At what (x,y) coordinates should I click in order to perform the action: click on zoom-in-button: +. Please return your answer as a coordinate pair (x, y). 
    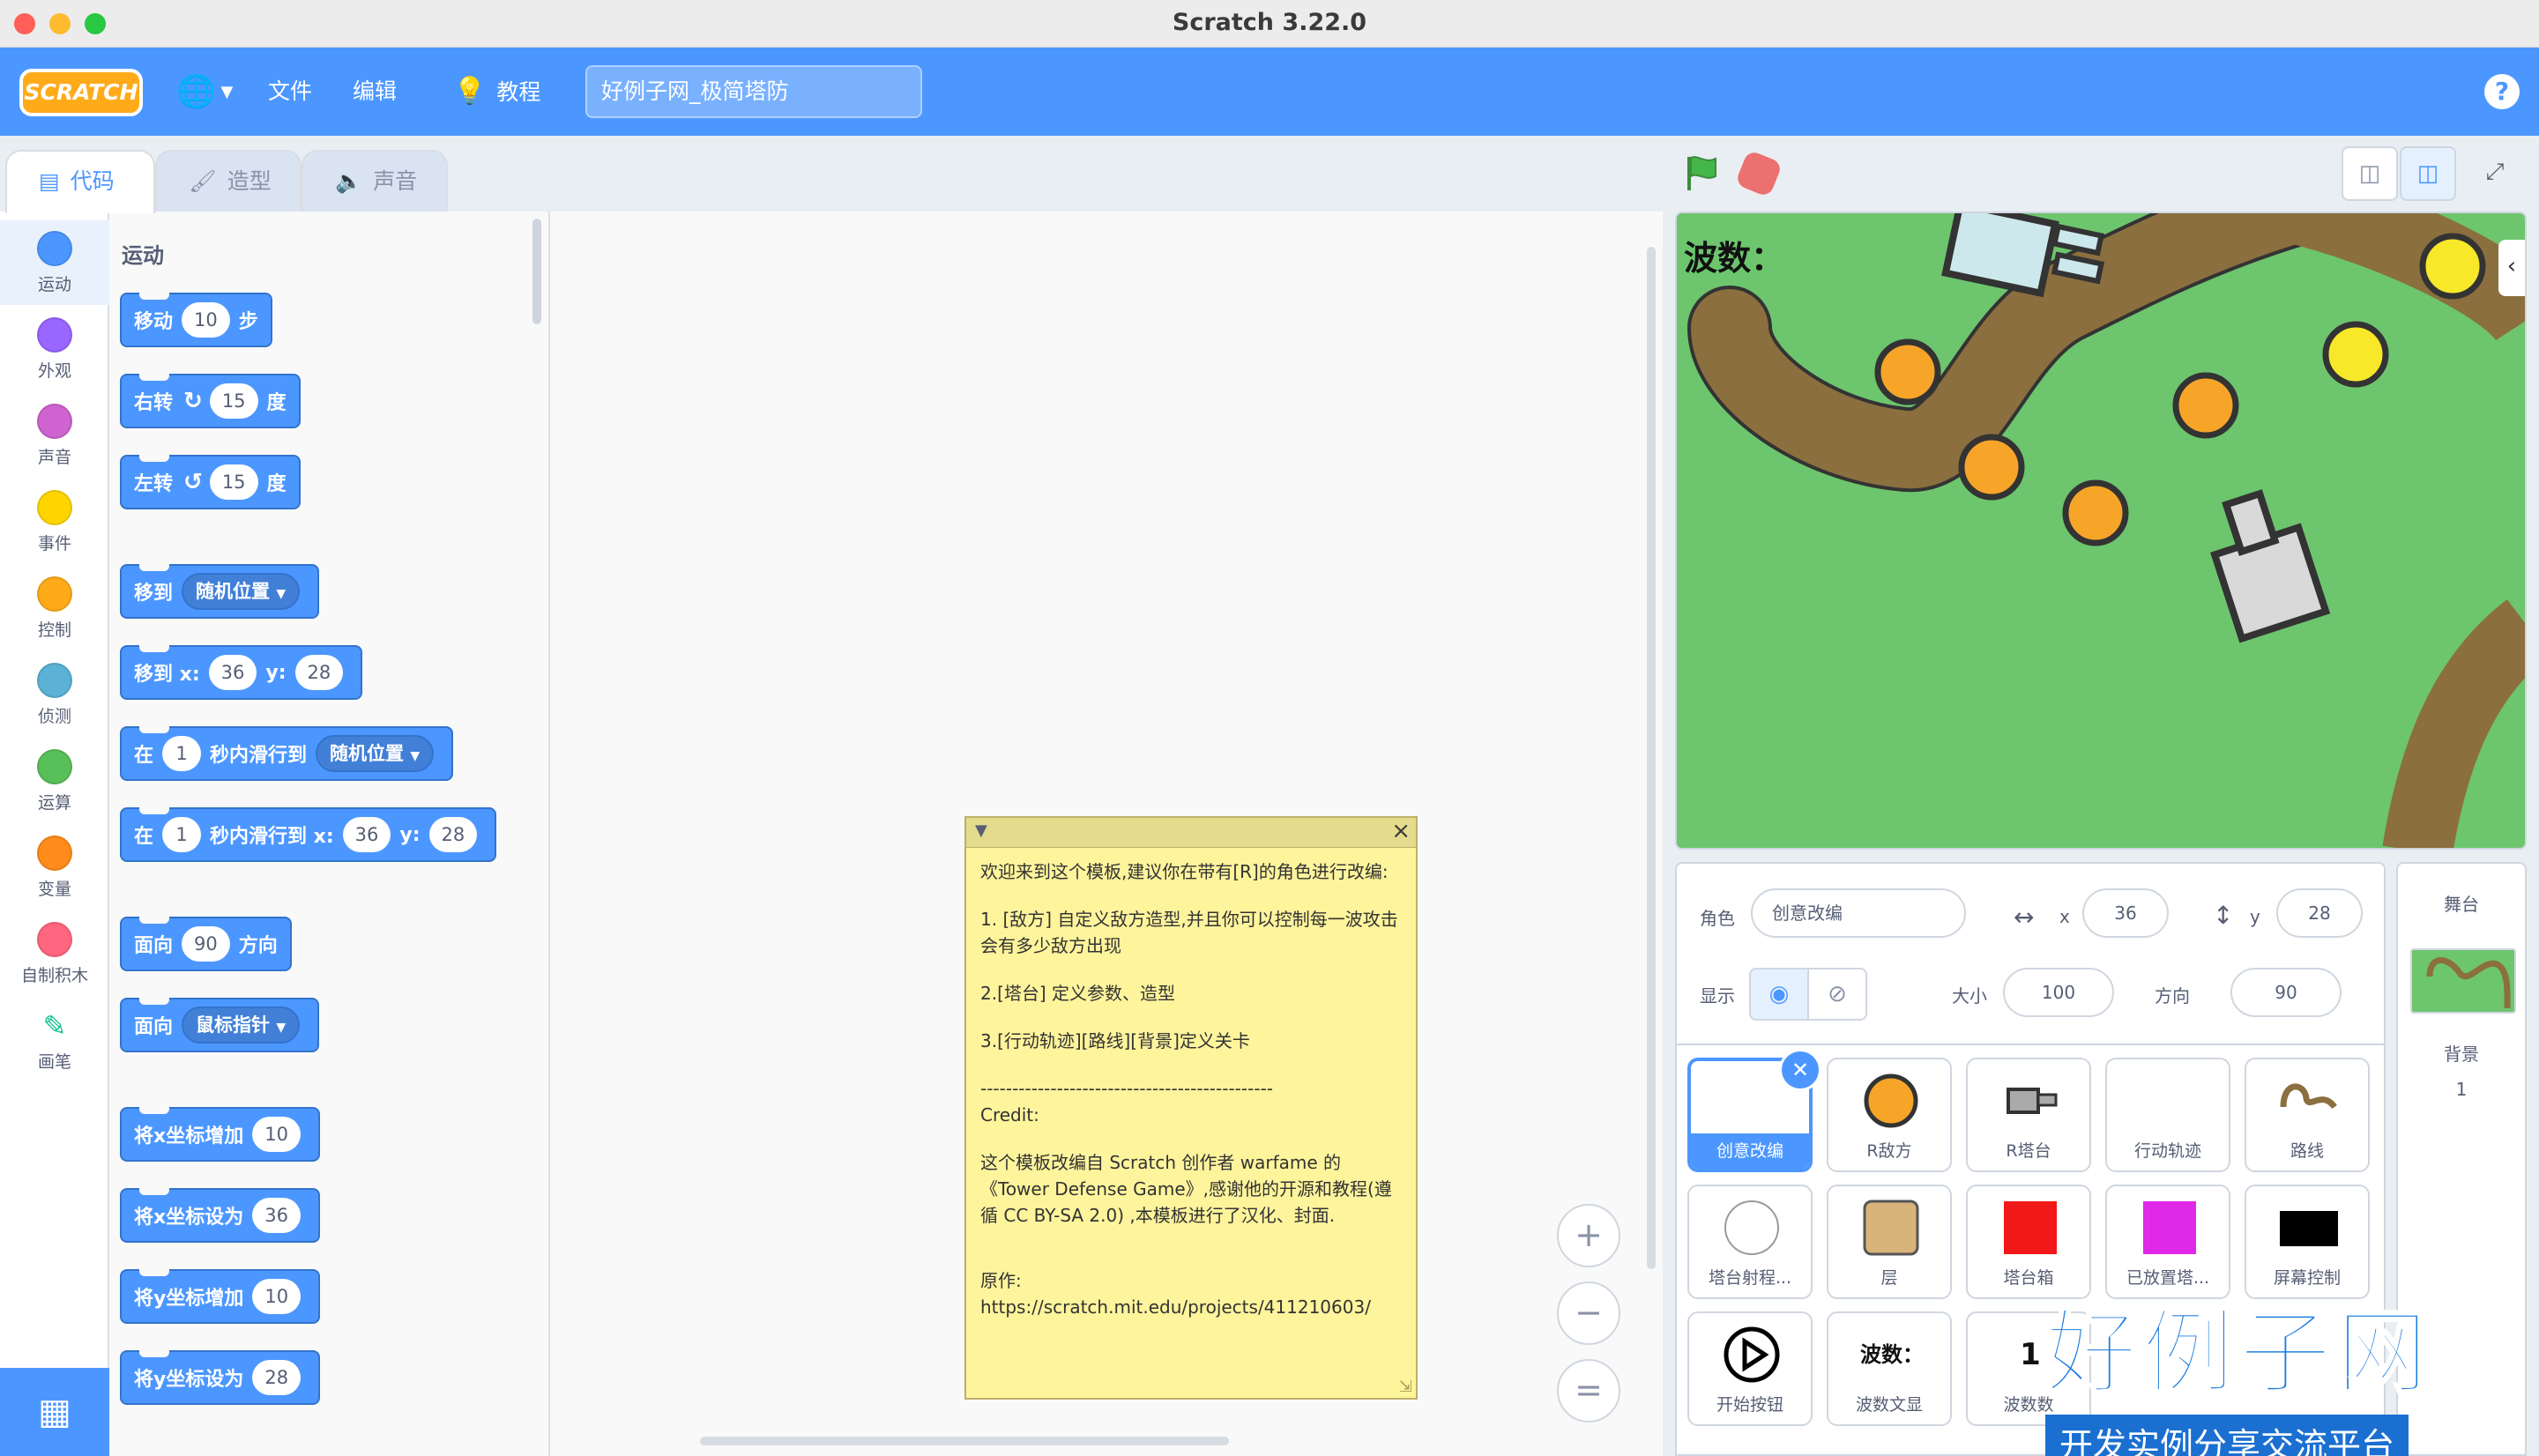
    Looking at the image, I should click on (1588, 1235).